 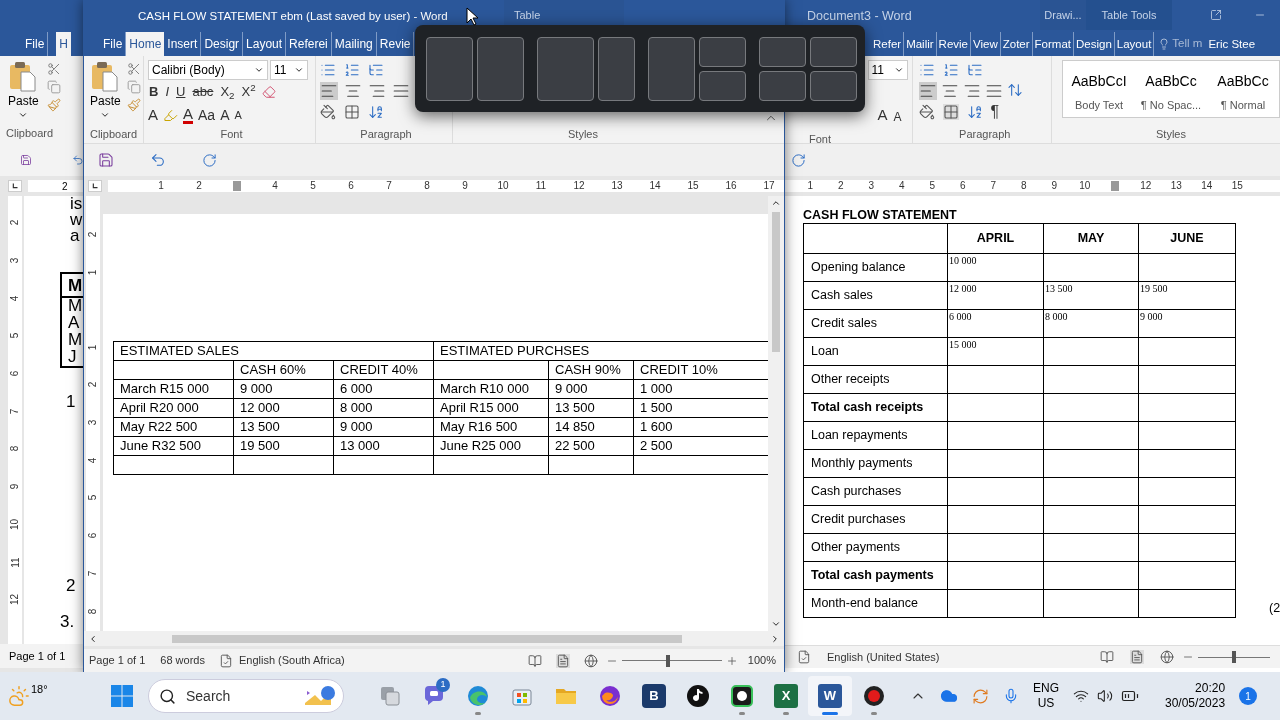 I want to click on task-view-icon, so click(x=390, y=696).